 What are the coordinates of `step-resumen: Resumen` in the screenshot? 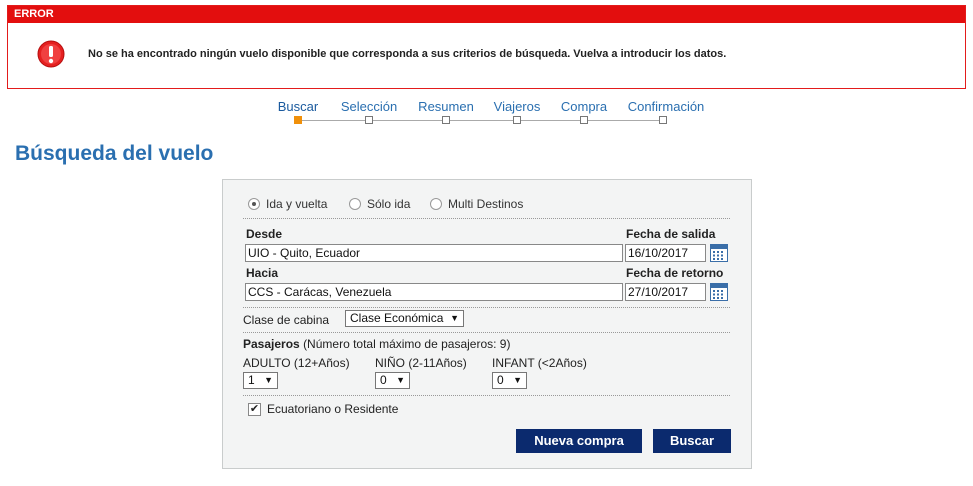 It's located at (446, 106).